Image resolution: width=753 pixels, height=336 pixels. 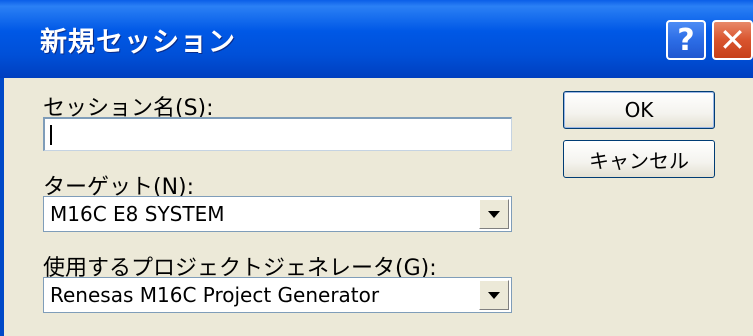 What do you see at coordinates (2, 207) in the screenshot?
I see `window-border` at bounding box center [2, 207].